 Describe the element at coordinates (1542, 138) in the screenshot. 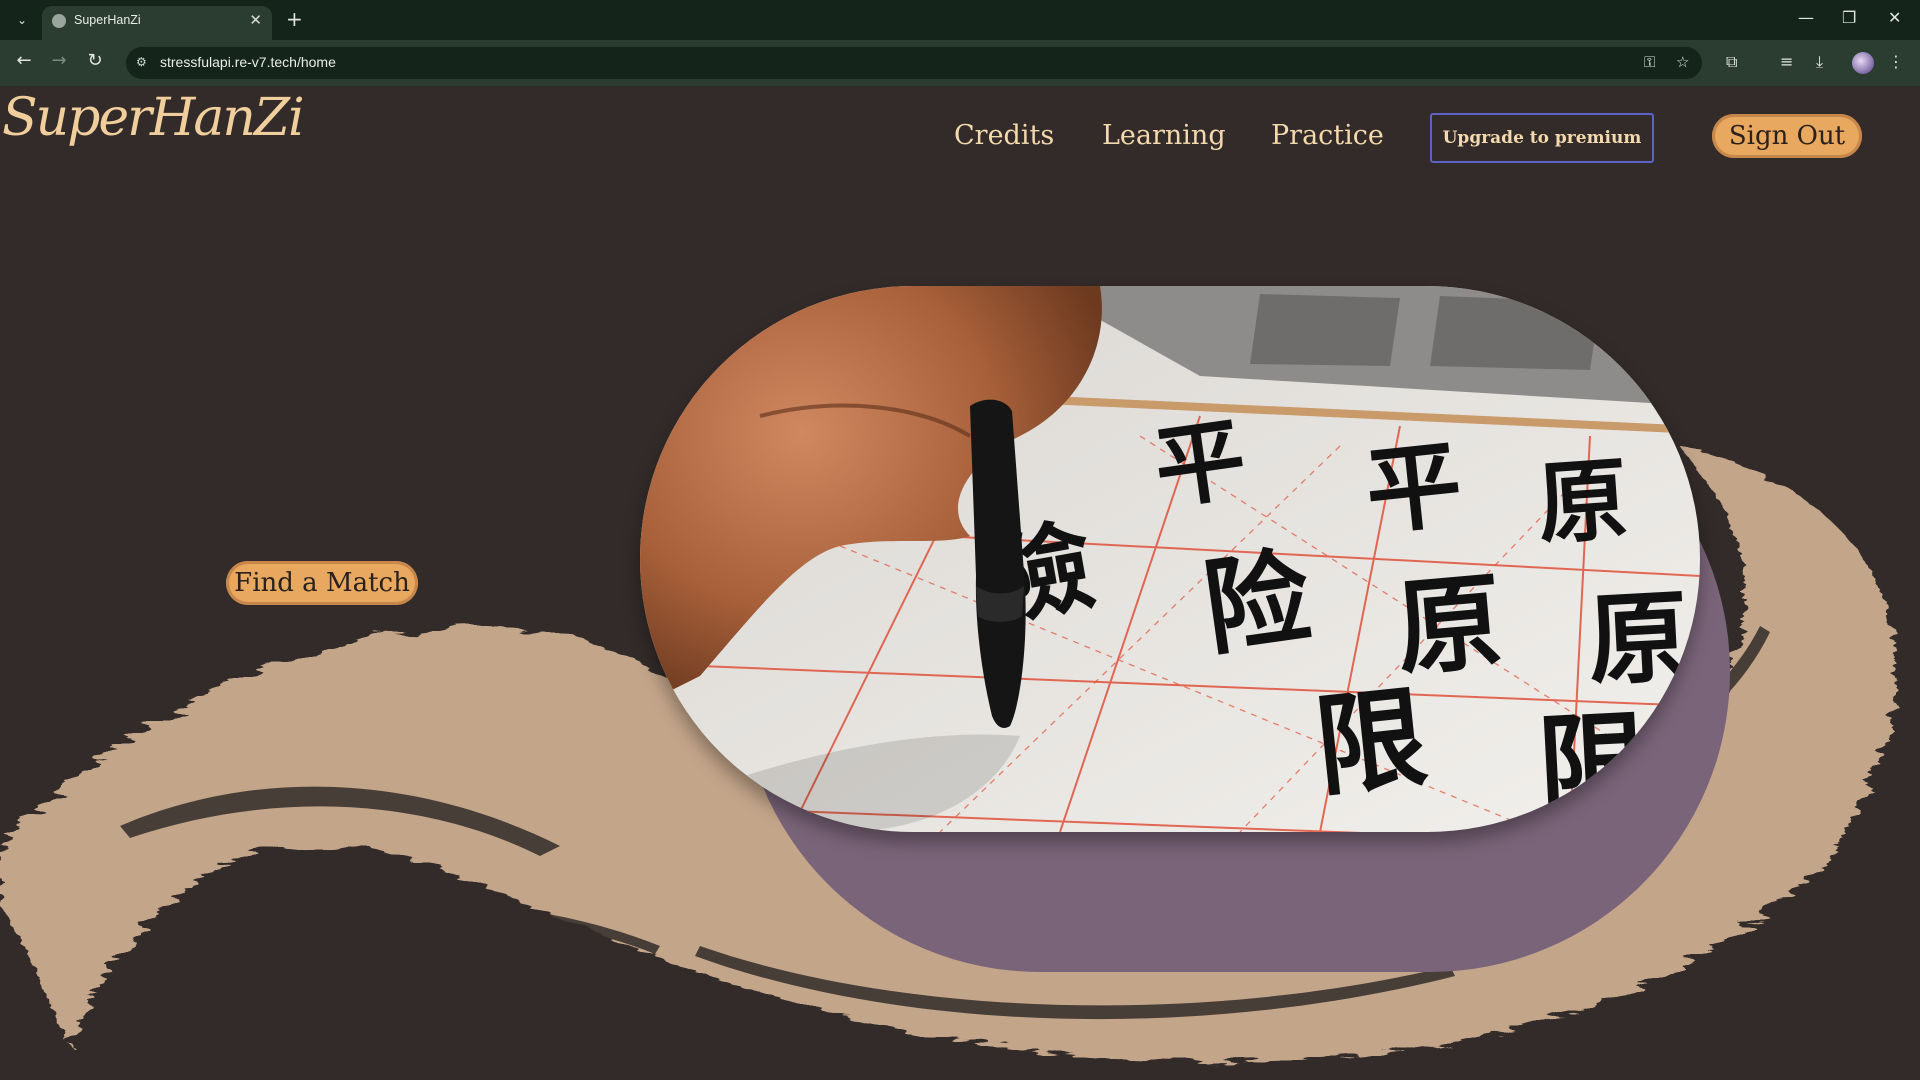

I see `upgrade-premium-button: Upgrade to premium` at that location.